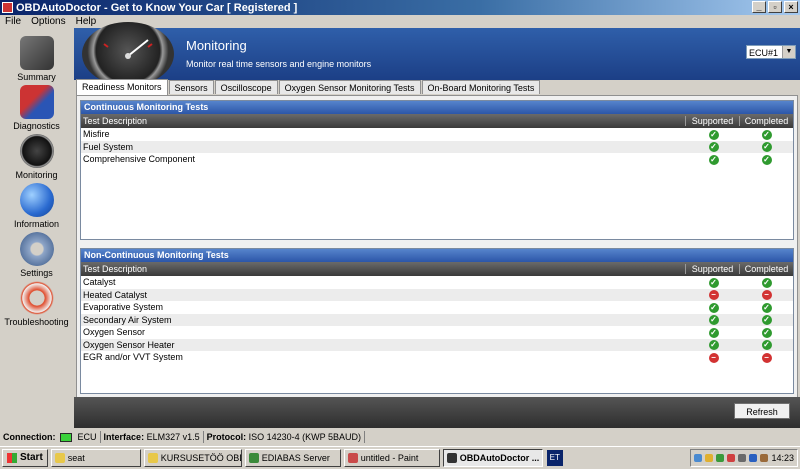 Image resolution: width=800 pixels, height=469 pixels. What do you see at coordinates (762, 411) in the screenshot?
I see `refresh-button: Refresh` at bounding box center [762, 411].